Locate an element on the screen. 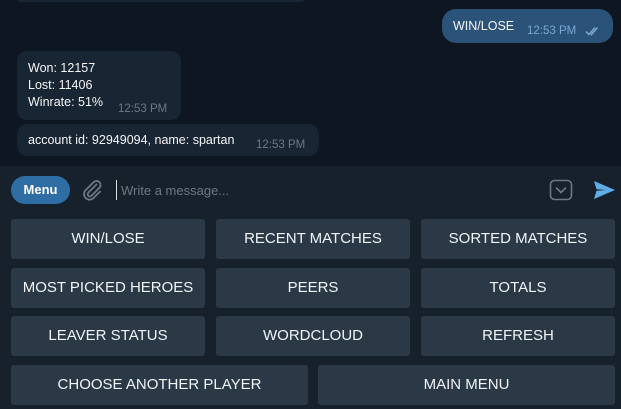 This screenshot has height=409, width=621. sorted-matches-button: SORTED MATCHES is located at coordinates (518, 239).